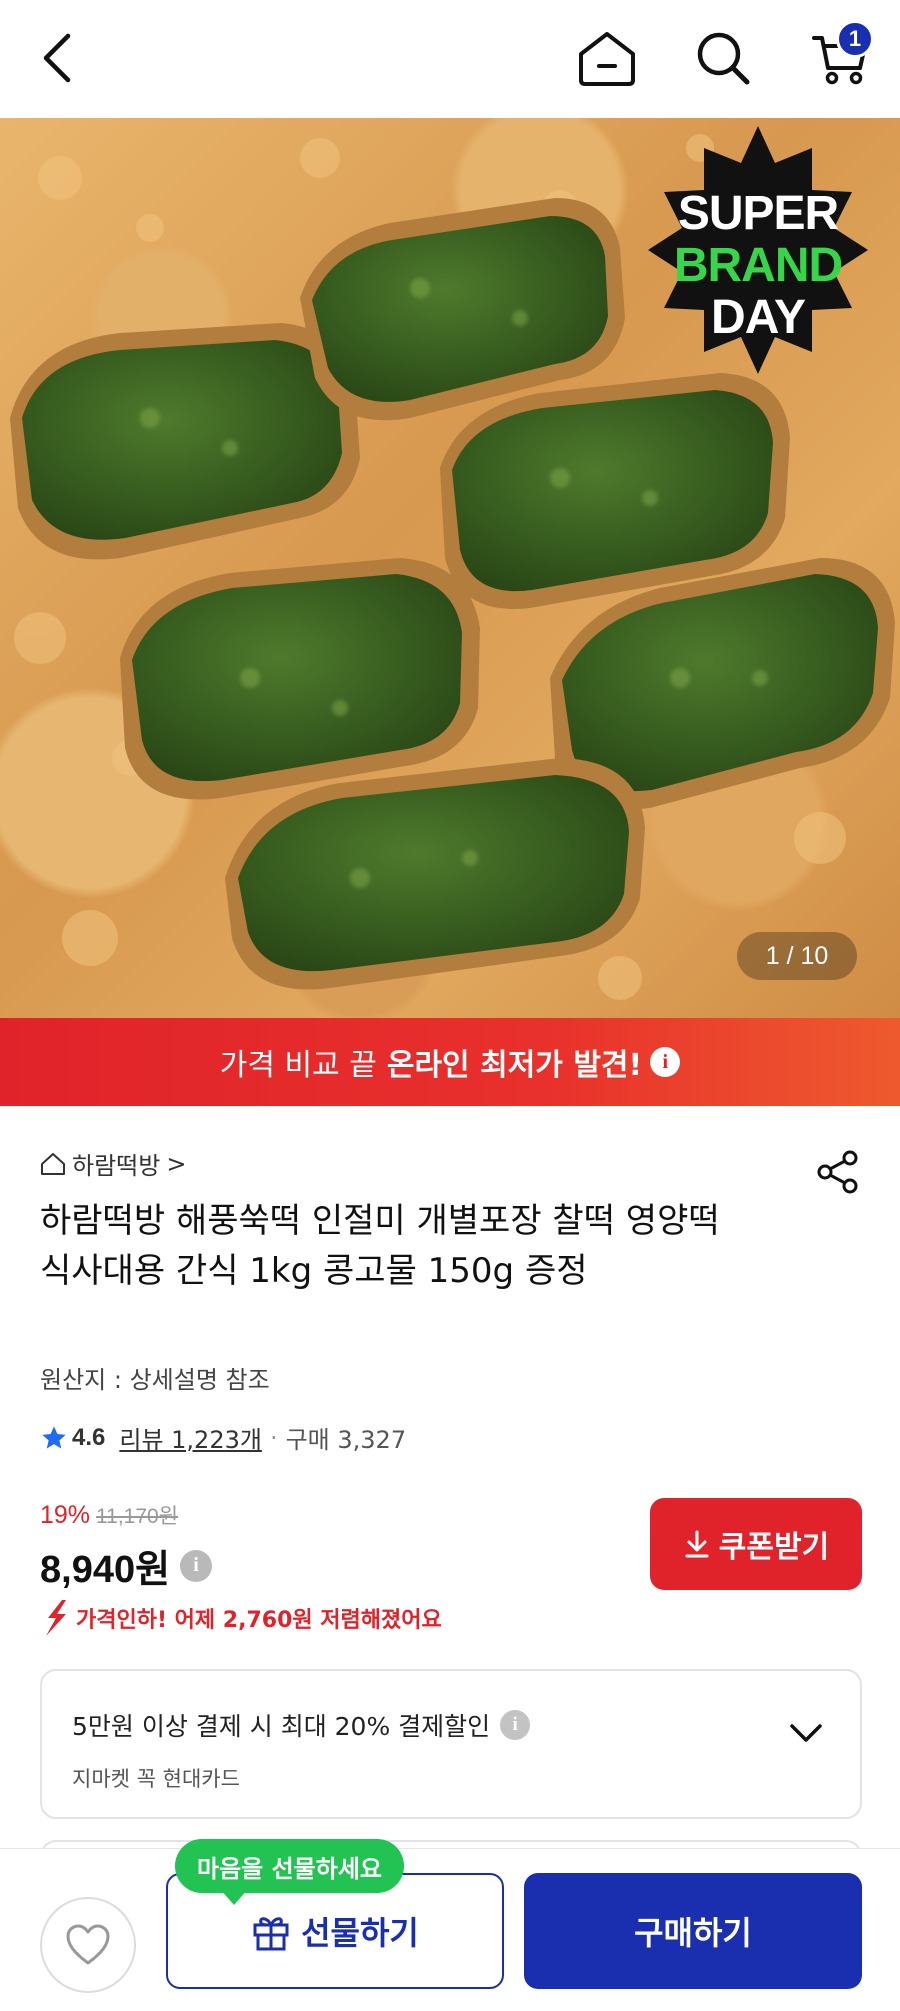 The height and width of the screenshot is (2011, 900). I want to click on badge-line-brand: BRAND, so click(758, 265).